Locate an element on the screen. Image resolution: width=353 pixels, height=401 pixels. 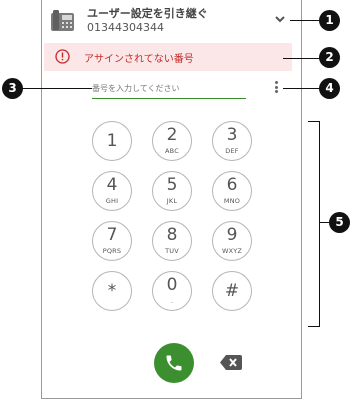
key-7: 7 PQRS is located at coordinates (112, 241).